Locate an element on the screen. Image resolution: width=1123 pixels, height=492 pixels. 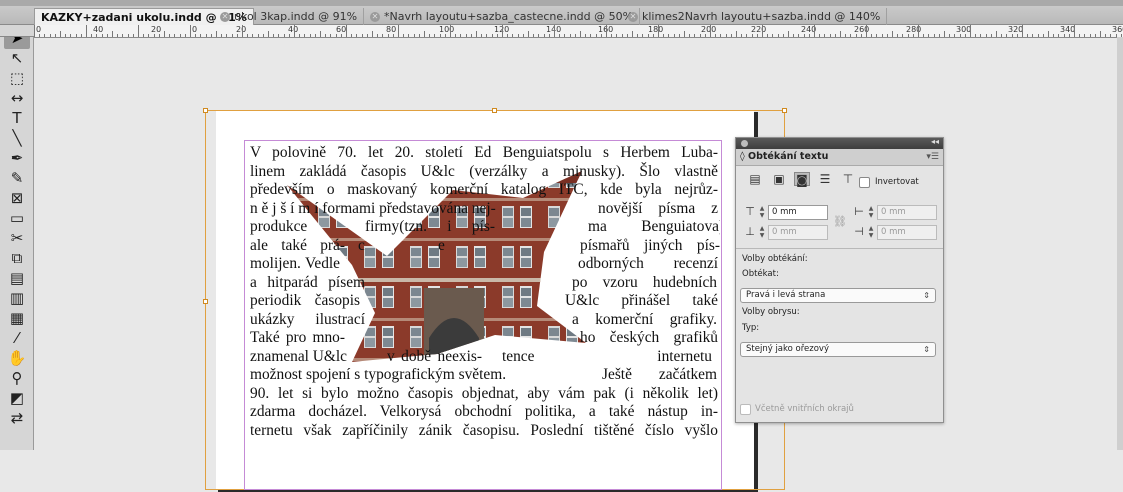
text-line: ukázky ilustrací a komerční grafiky. is located at coordinates (485, 320).